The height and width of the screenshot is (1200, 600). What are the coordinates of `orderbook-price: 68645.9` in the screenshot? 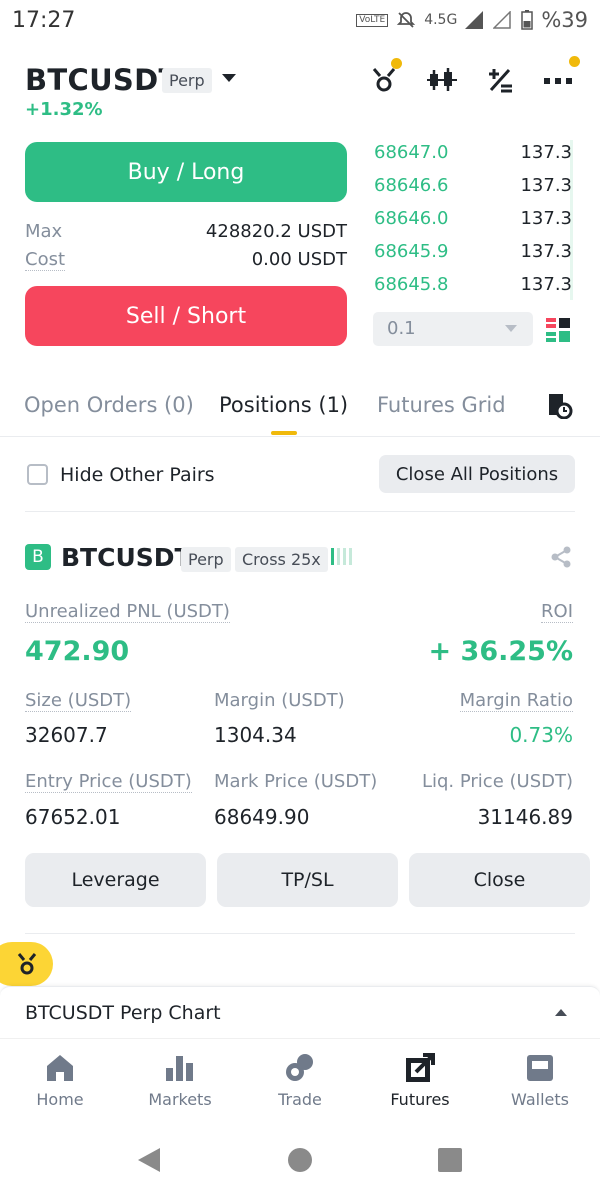 It's located at (411, 251).